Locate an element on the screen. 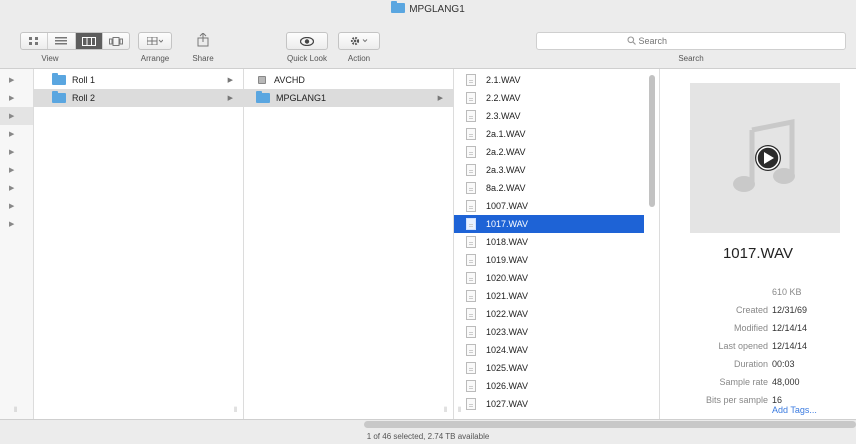  list-view-button is located at coordinates (62, 41).